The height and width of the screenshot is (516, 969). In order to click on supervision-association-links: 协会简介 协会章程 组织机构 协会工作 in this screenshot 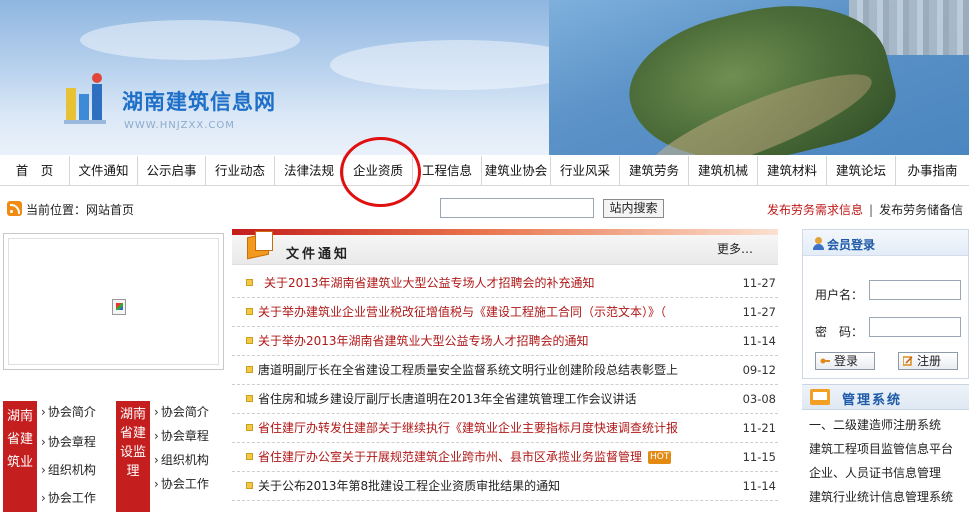, I will do `click(189, 452)`.